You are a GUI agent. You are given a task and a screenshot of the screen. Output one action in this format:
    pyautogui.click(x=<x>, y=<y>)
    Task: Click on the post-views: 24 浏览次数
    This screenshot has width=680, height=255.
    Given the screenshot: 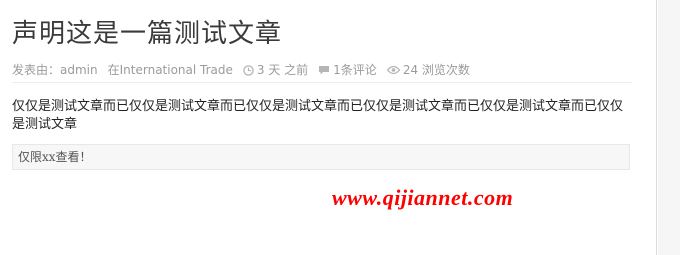 What is the action you would take?
    pyautogui.click(x=428, y=70)
    